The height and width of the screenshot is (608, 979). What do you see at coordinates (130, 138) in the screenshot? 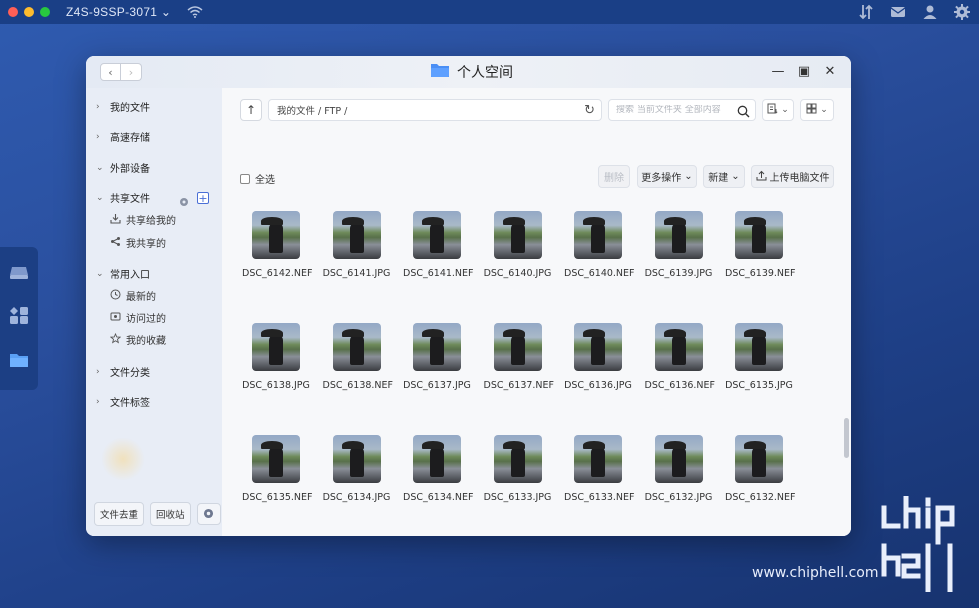
I see `sidebar-item-label: 高速存储` at bounding box center [130, 138].